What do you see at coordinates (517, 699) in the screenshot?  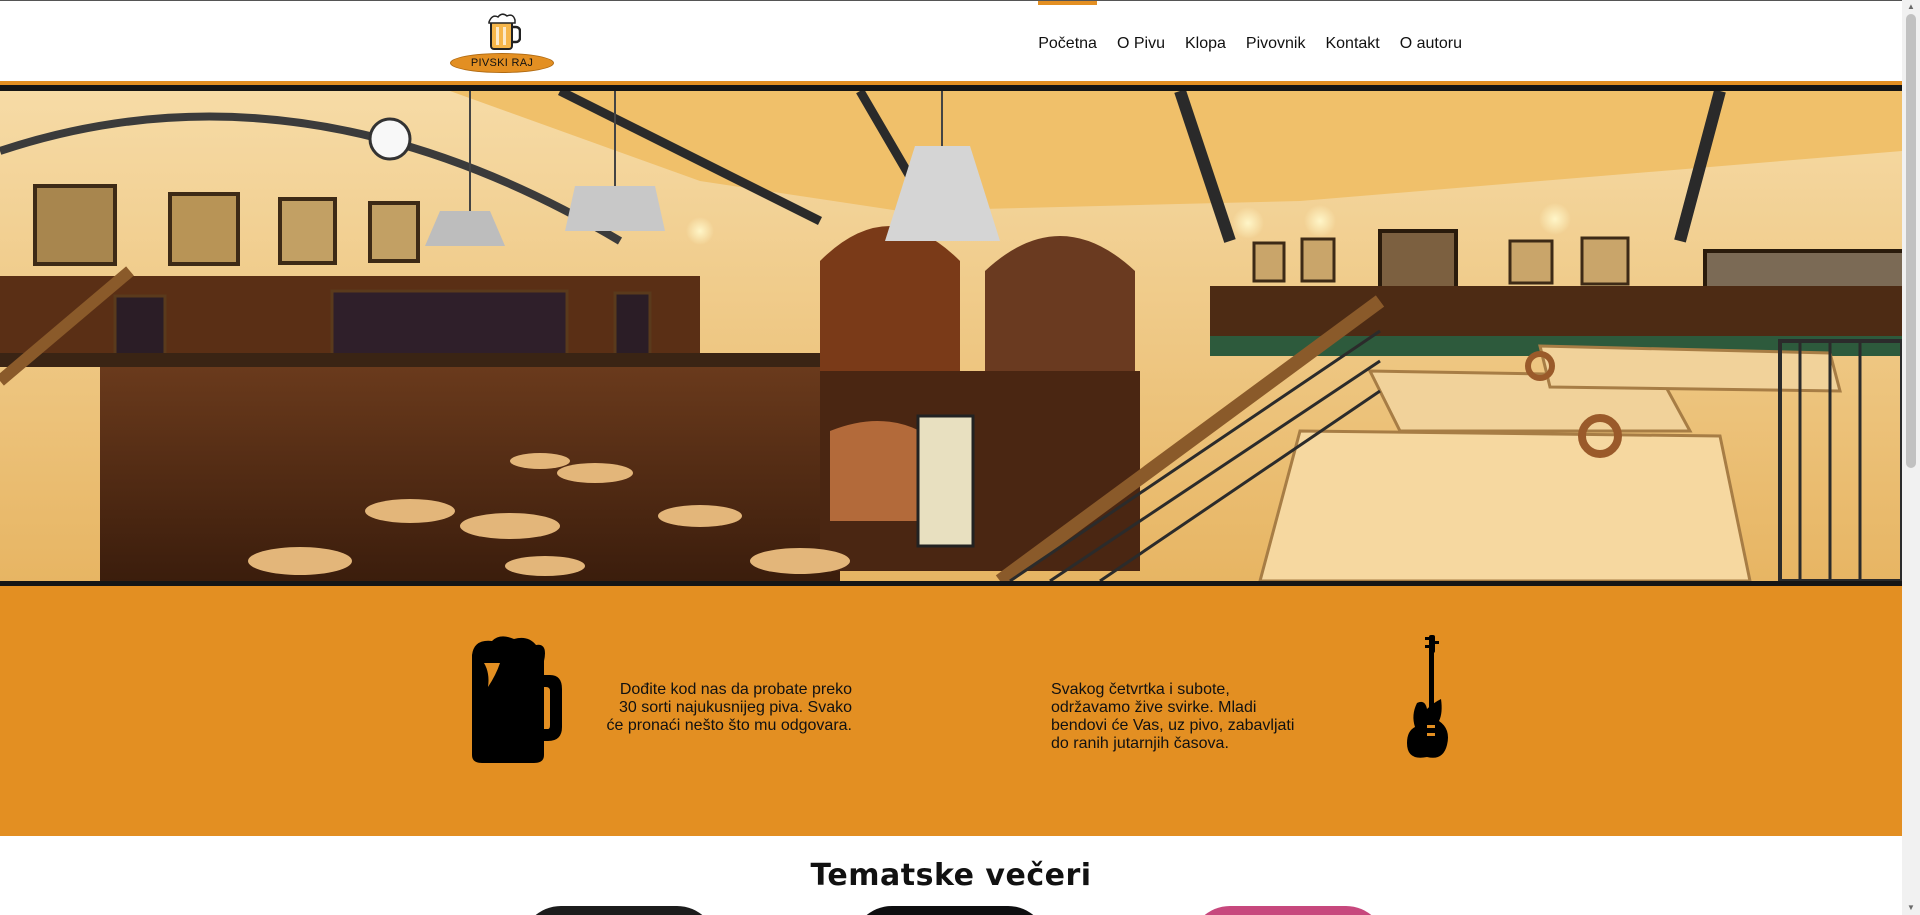 I see `beer-mug-icon` at bounding box center [517, 699].